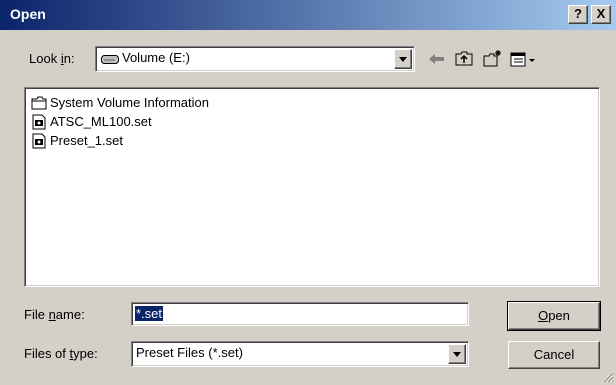 The image size is (616, 385). Describe the element at coordinates (554, 316) in the screenshot. I see `open-button: Open` at that location.